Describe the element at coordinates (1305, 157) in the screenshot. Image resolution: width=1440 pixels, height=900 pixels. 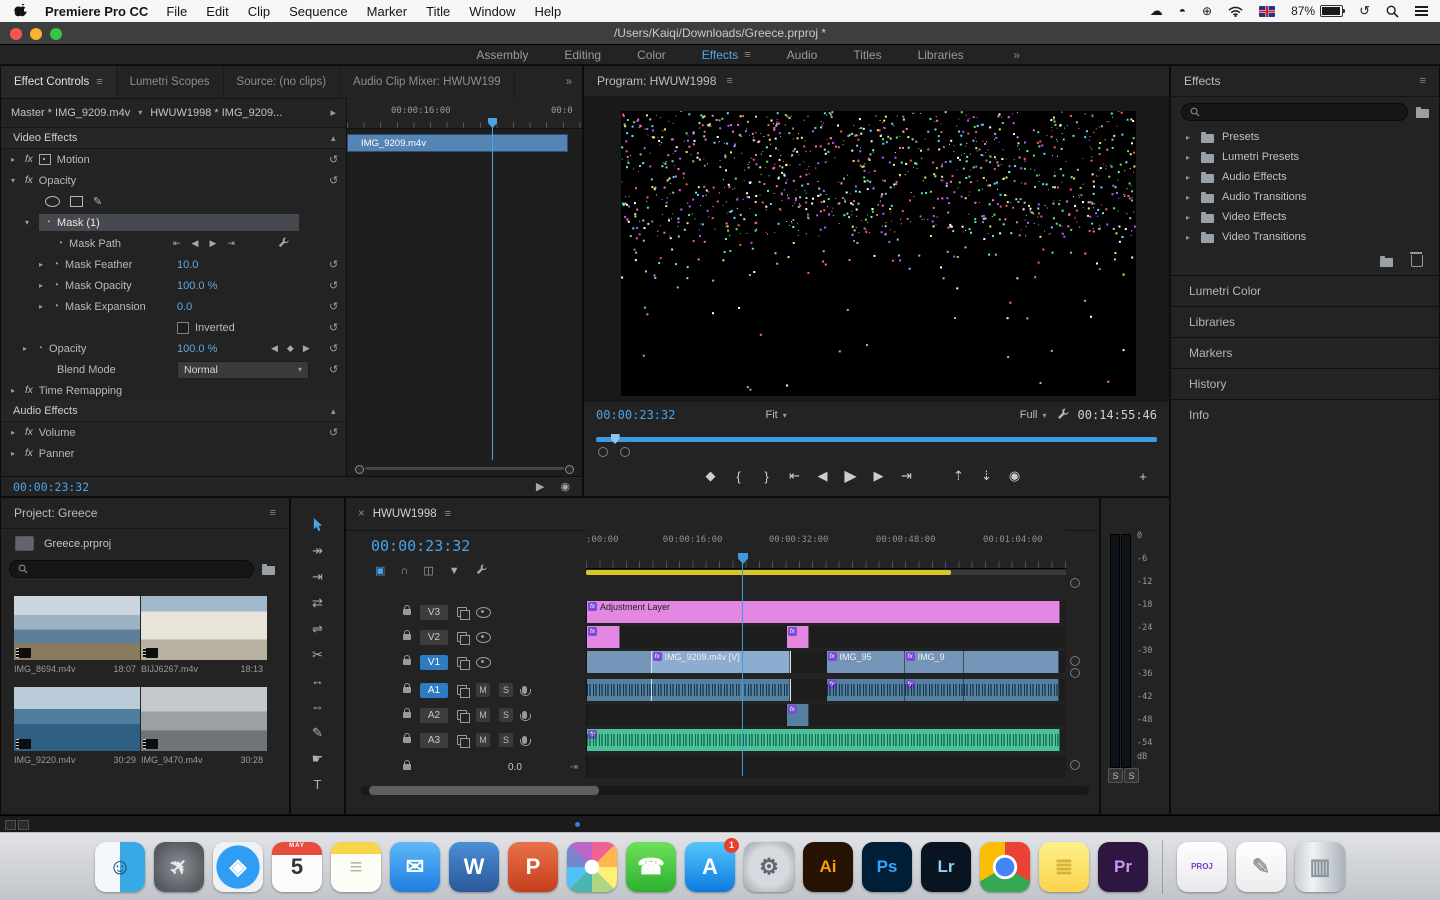
I see `effects-tree-item-lumetri-presets: ▸ Lumetri Presets` at that location.